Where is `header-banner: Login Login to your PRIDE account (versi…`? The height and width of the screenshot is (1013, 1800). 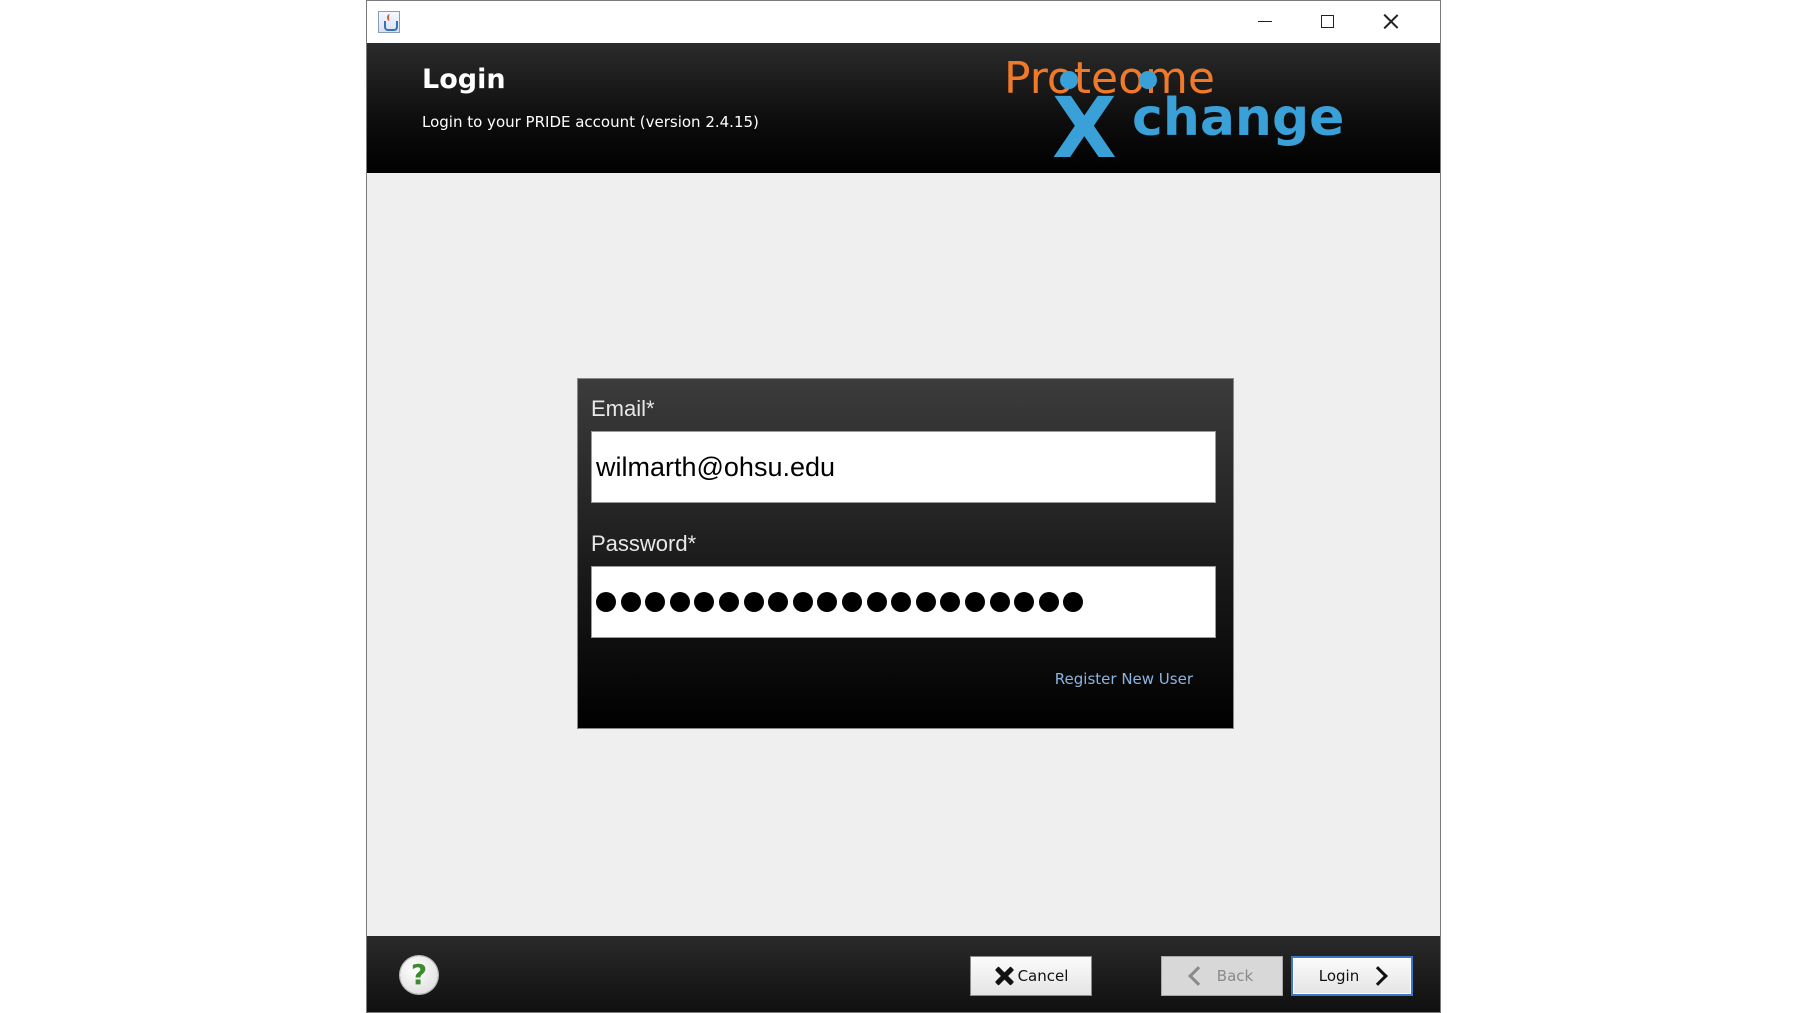
header-banner: Login Login to your PRIDE account (versi… is located at coordinates (903, 108).